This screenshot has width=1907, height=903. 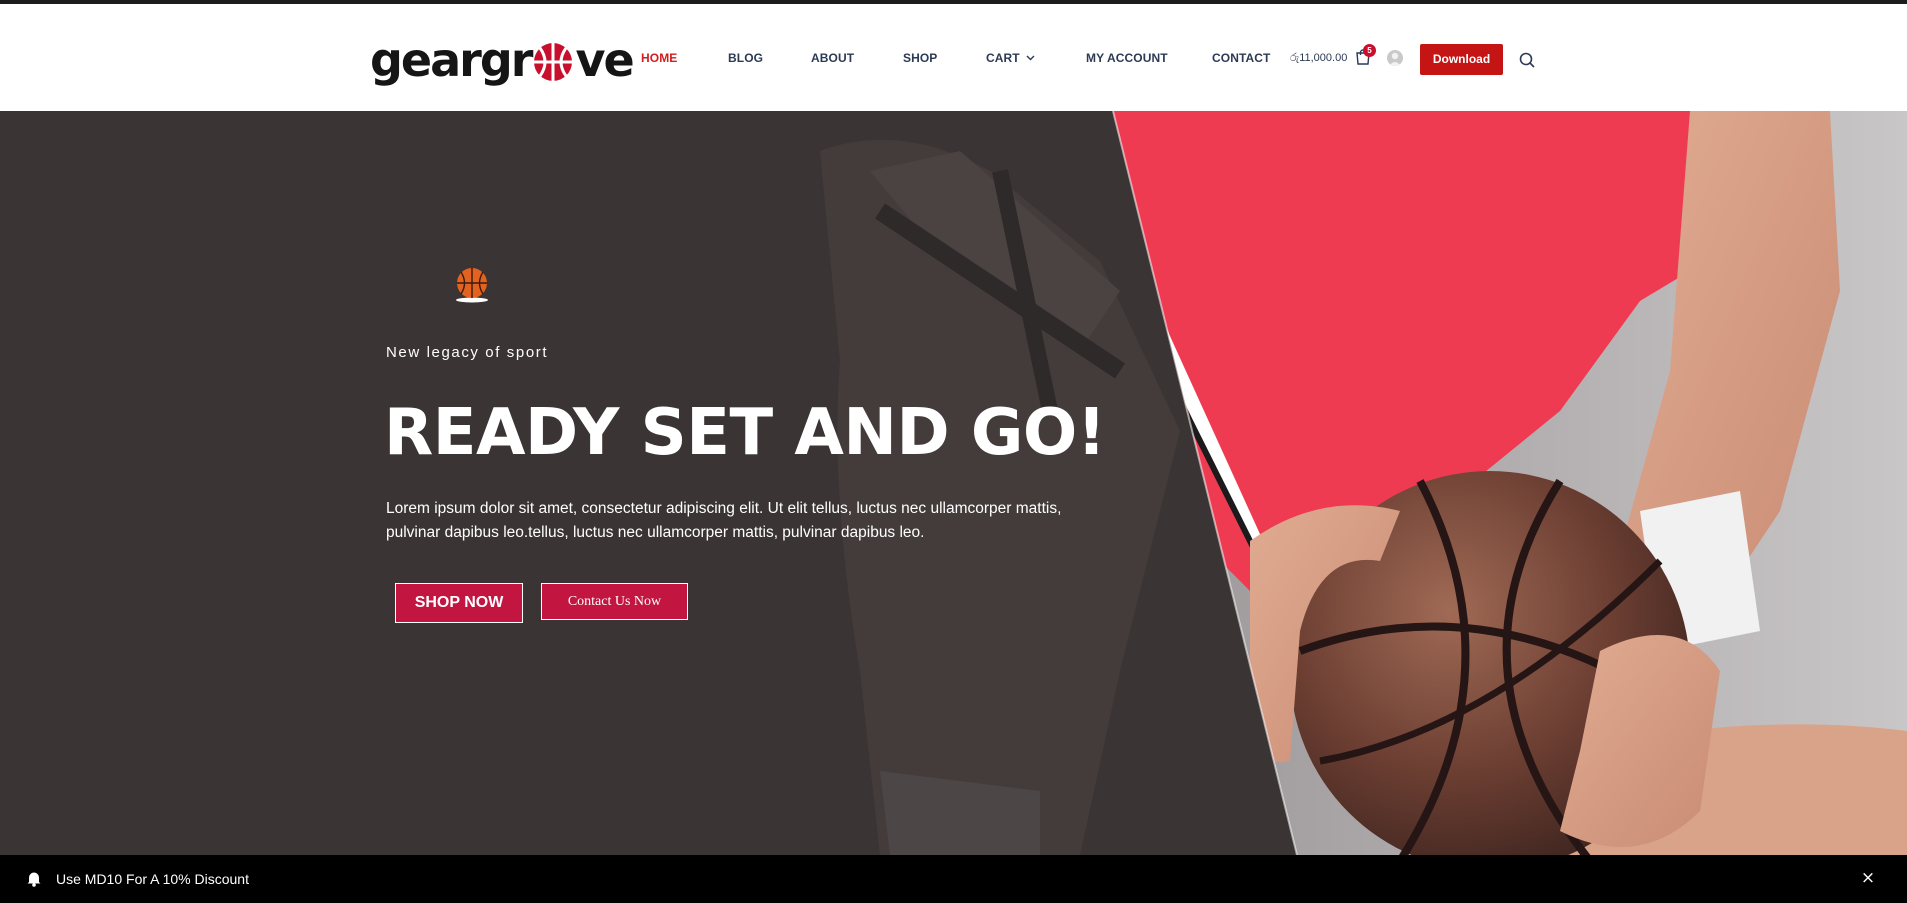 I want to click on user-avatar-icon, so click(x=1395, y=59).